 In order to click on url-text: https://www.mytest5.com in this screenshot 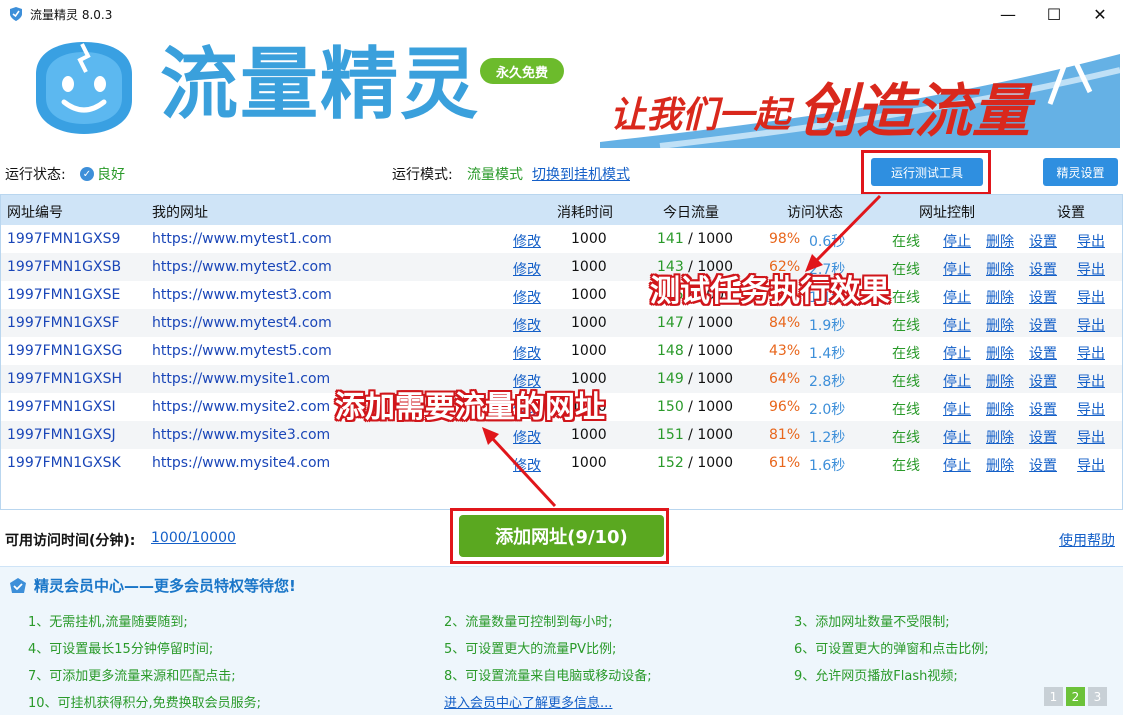, I will do `click(242, 351)`.